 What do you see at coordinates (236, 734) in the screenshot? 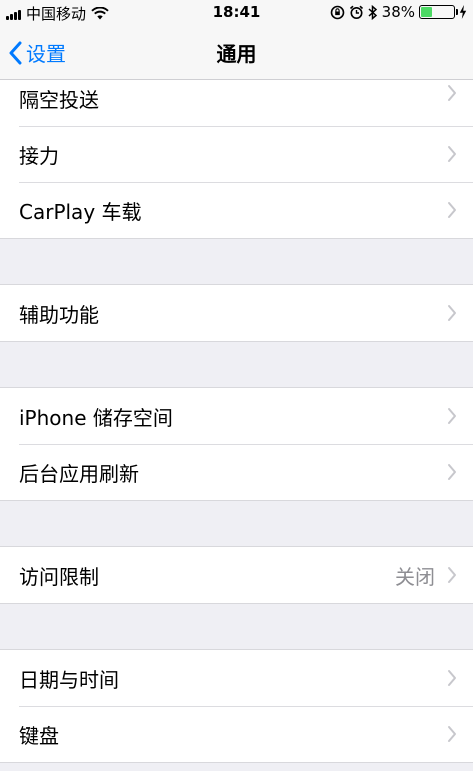
I see `settings-row: 键盘` at bounding box center [236, 734].